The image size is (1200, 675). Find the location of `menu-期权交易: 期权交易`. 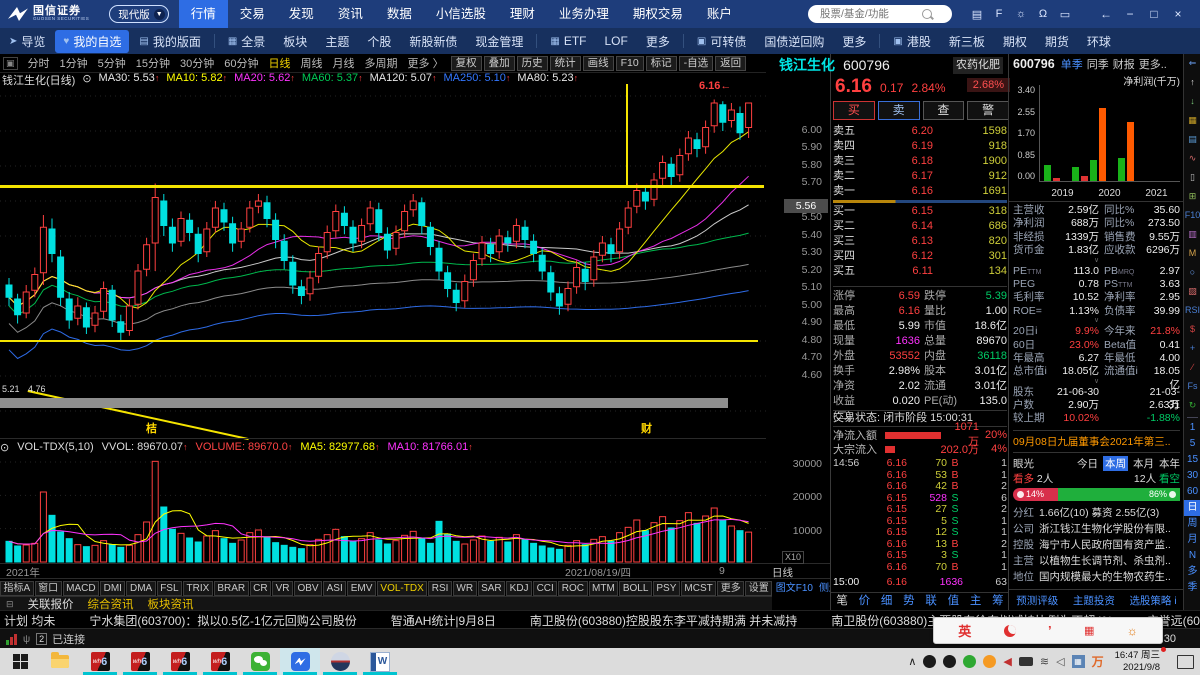

menu-期权交易: 期权交易 is located at coordinates (658, 14).